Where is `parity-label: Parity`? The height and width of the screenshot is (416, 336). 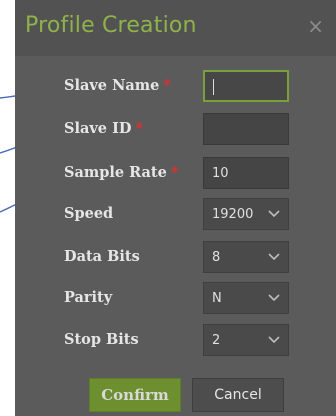
parity-label: Parity is located at coordinates (88, 297).